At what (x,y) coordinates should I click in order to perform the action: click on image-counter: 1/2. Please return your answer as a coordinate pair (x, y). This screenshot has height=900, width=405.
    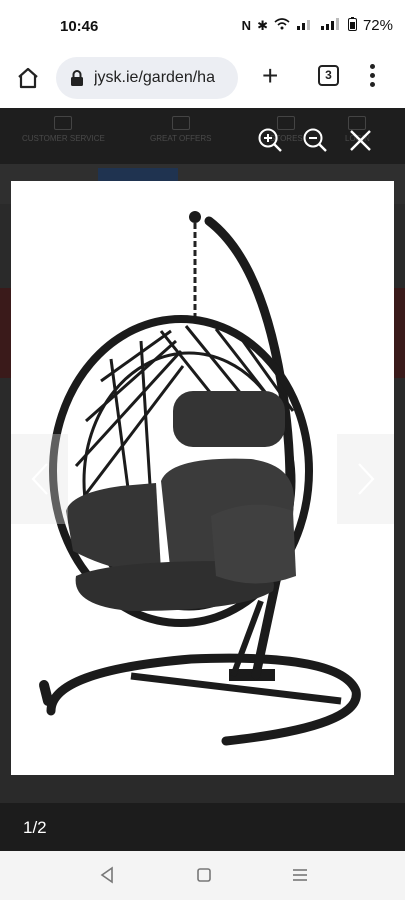
    Looking at the image, I should click on (35, 827).